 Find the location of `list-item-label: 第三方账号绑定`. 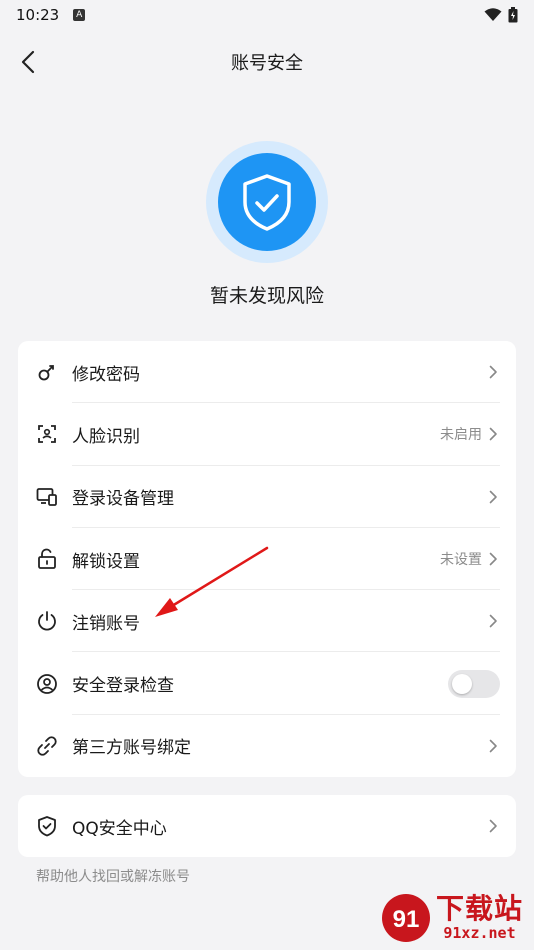

list-item-label: 第三方账号绑定 is located at coordinates (131, 748).